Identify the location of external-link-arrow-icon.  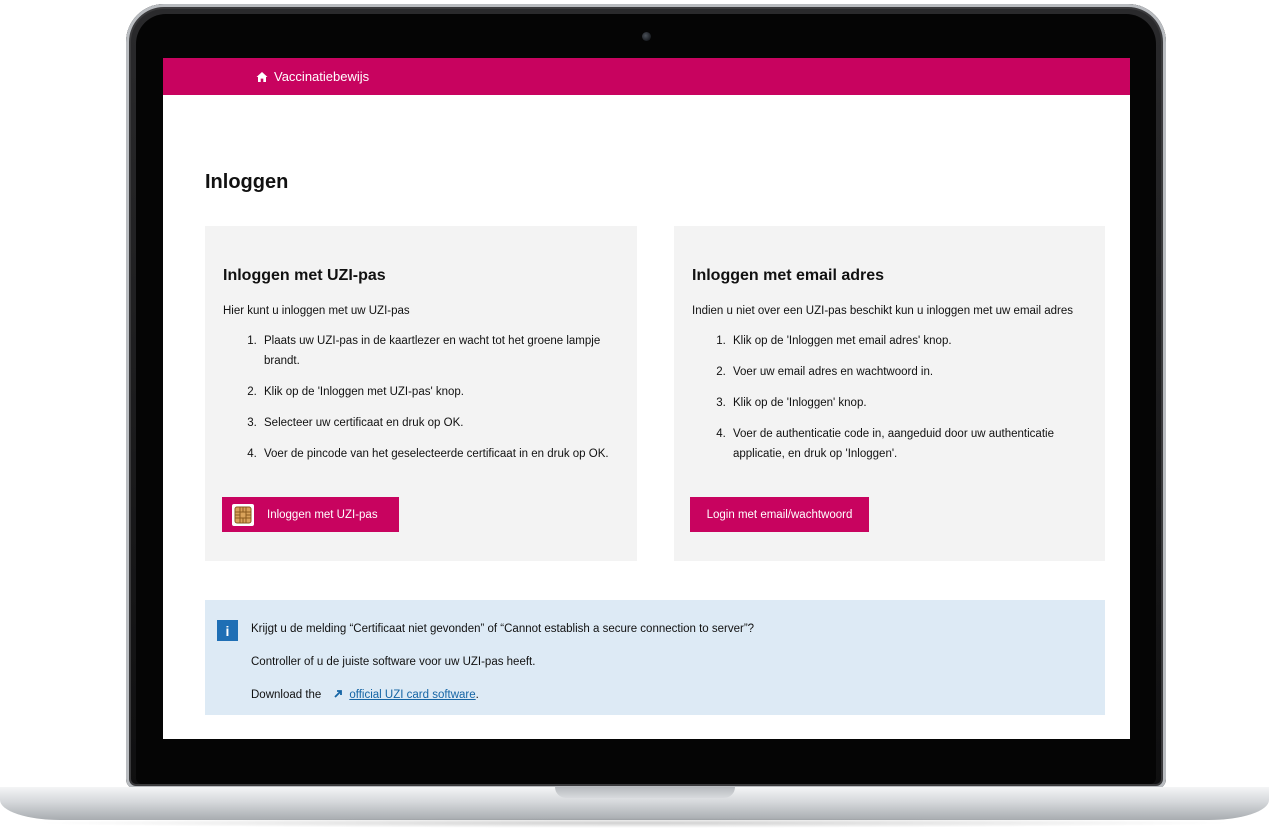
(338, 694).